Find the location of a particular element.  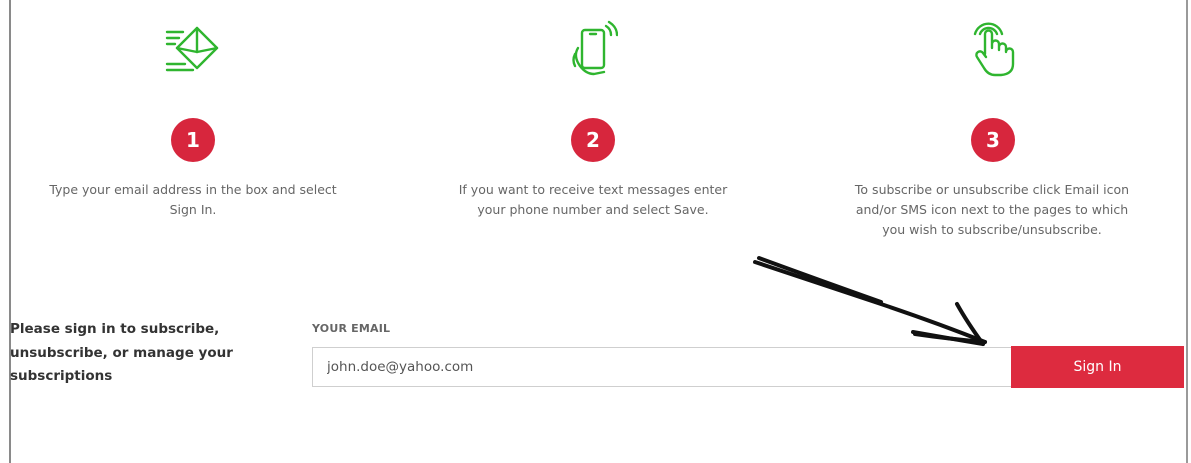

step-1-badge: 1 is located at coordinates (193, 140).